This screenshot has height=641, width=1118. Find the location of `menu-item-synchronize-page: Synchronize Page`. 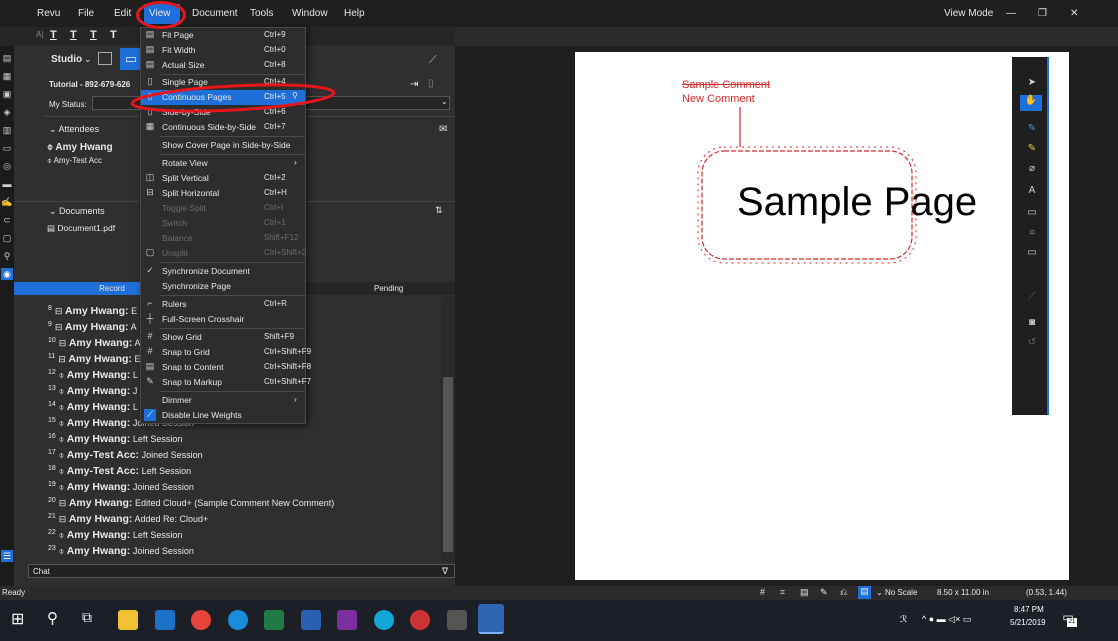

menu-item-synchronize-page: Synchronize Page is located at coordinates (223, 286).